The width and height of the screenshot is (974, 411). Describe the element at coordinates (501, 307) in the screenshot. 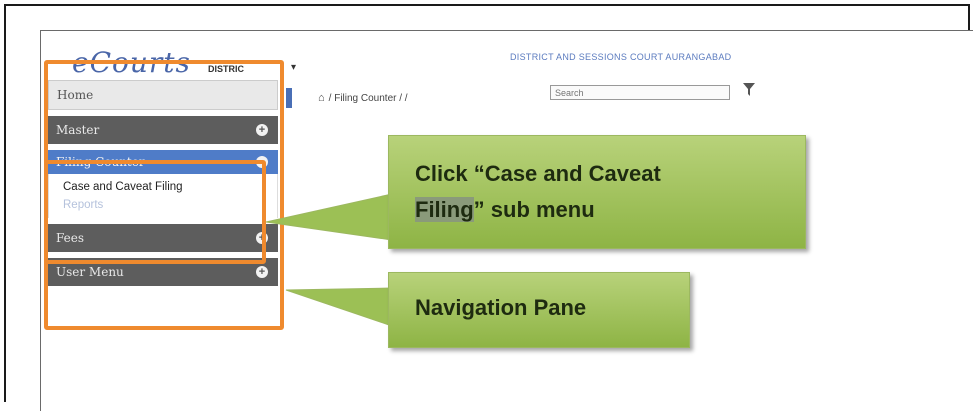

I see `callout-text: Navigation Pane` at that location.